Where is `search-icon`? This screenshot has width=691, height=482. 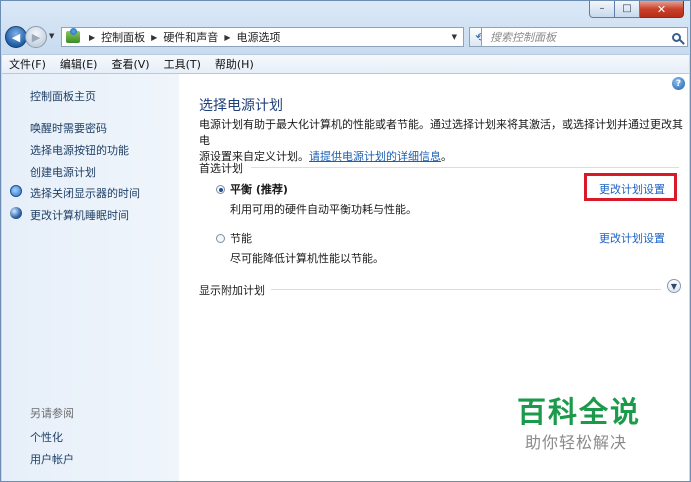 search-icon is located at coordinates (676, 37).